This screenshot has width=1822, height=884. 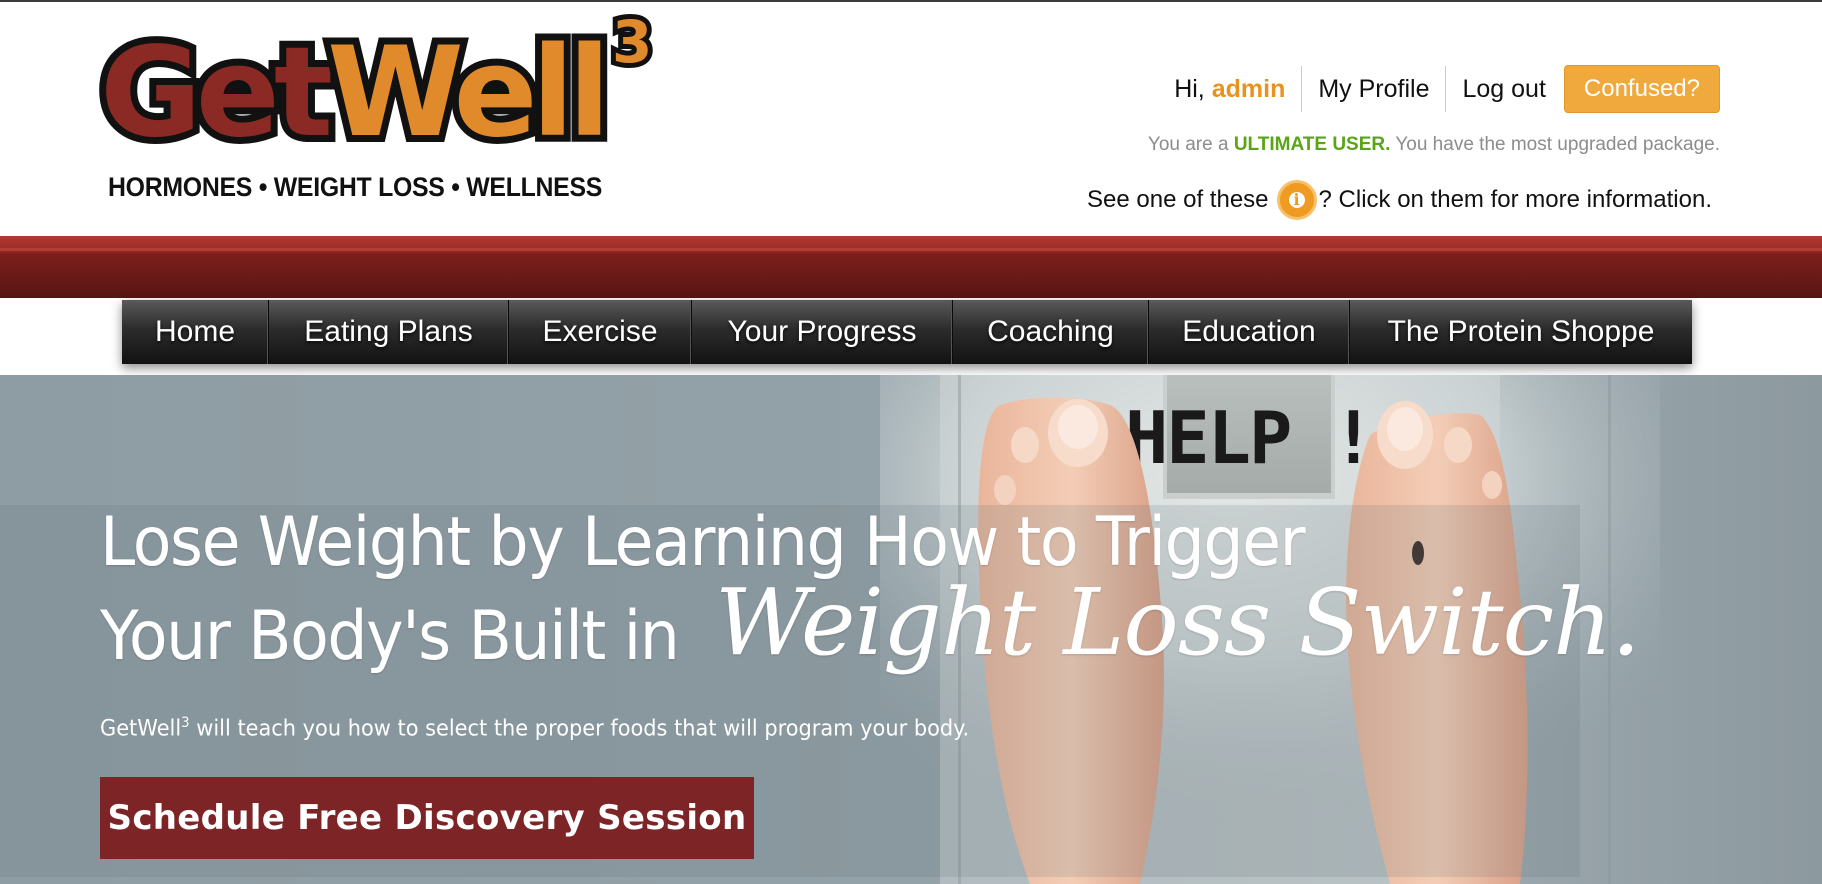 I want to click on hero-title-line2-plain: Your Body's Built in, so click(x=390, y=636).